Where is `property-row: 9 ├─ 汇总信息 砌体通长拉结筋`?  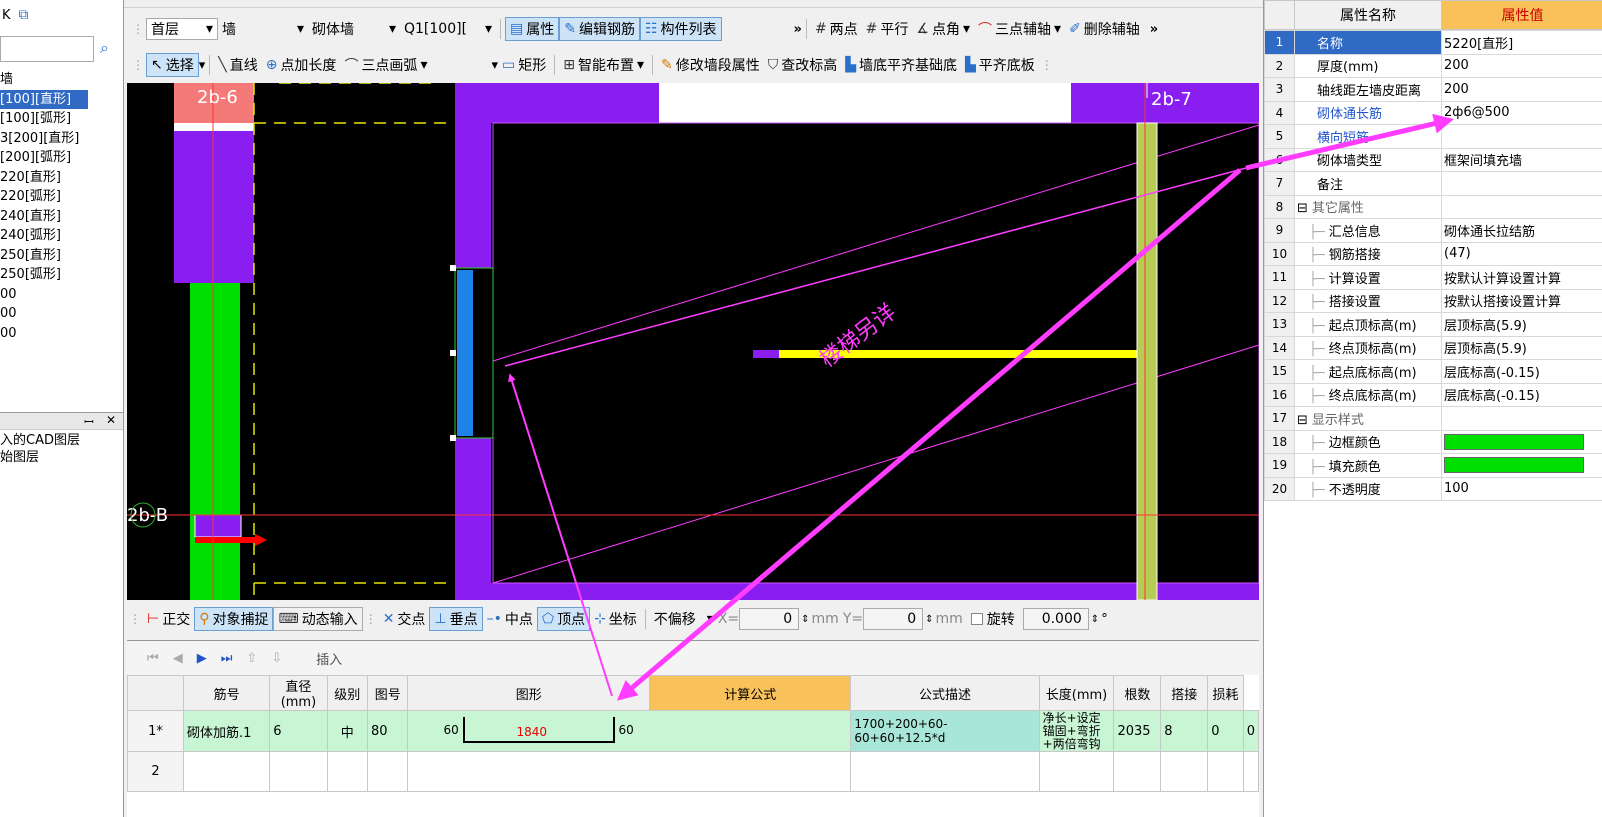 property-row: 9 ├─ 汇总信息 砌体通长拉结筋 is located at coordinates (1433, 230).